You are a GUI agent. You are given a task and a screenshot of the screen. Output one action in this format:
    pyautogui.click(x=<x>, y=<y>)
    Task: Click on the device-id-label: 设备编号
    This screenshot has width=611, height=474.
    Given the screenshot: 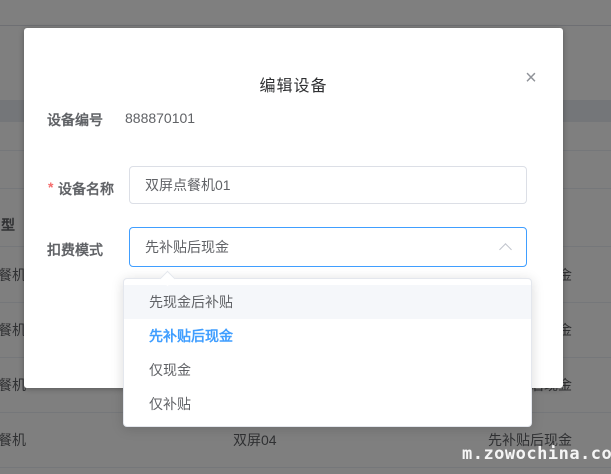 What is the action you would take?
    pyautogui.click(x=75, y=120)
    